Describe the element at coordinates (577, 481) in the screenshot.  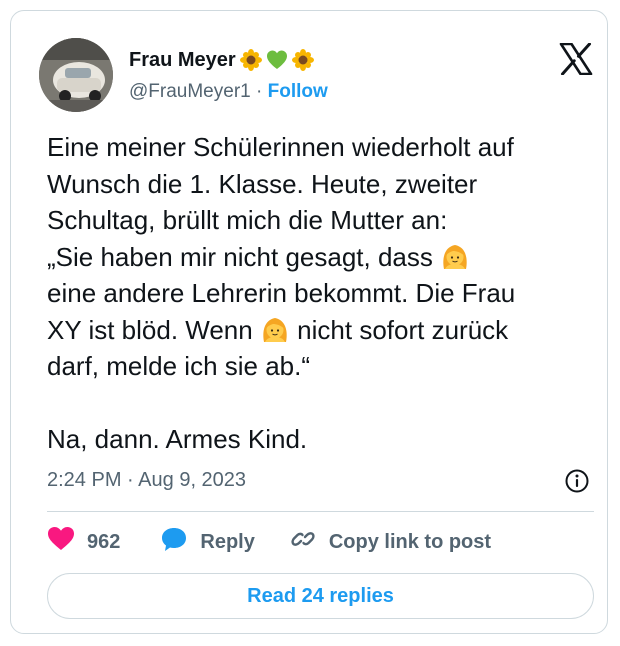
I see `info-icon` at that location.